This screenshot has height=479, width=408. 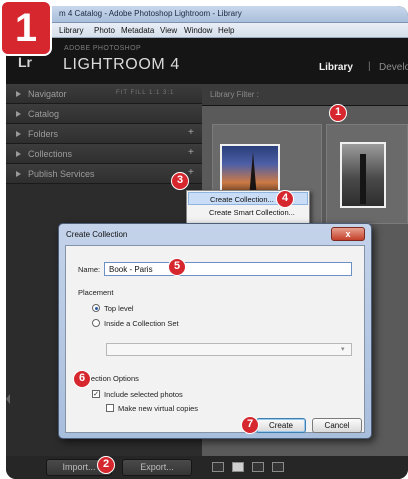 I want to click on collapse-panel-arrow-icon, so click(x=8, y=399).